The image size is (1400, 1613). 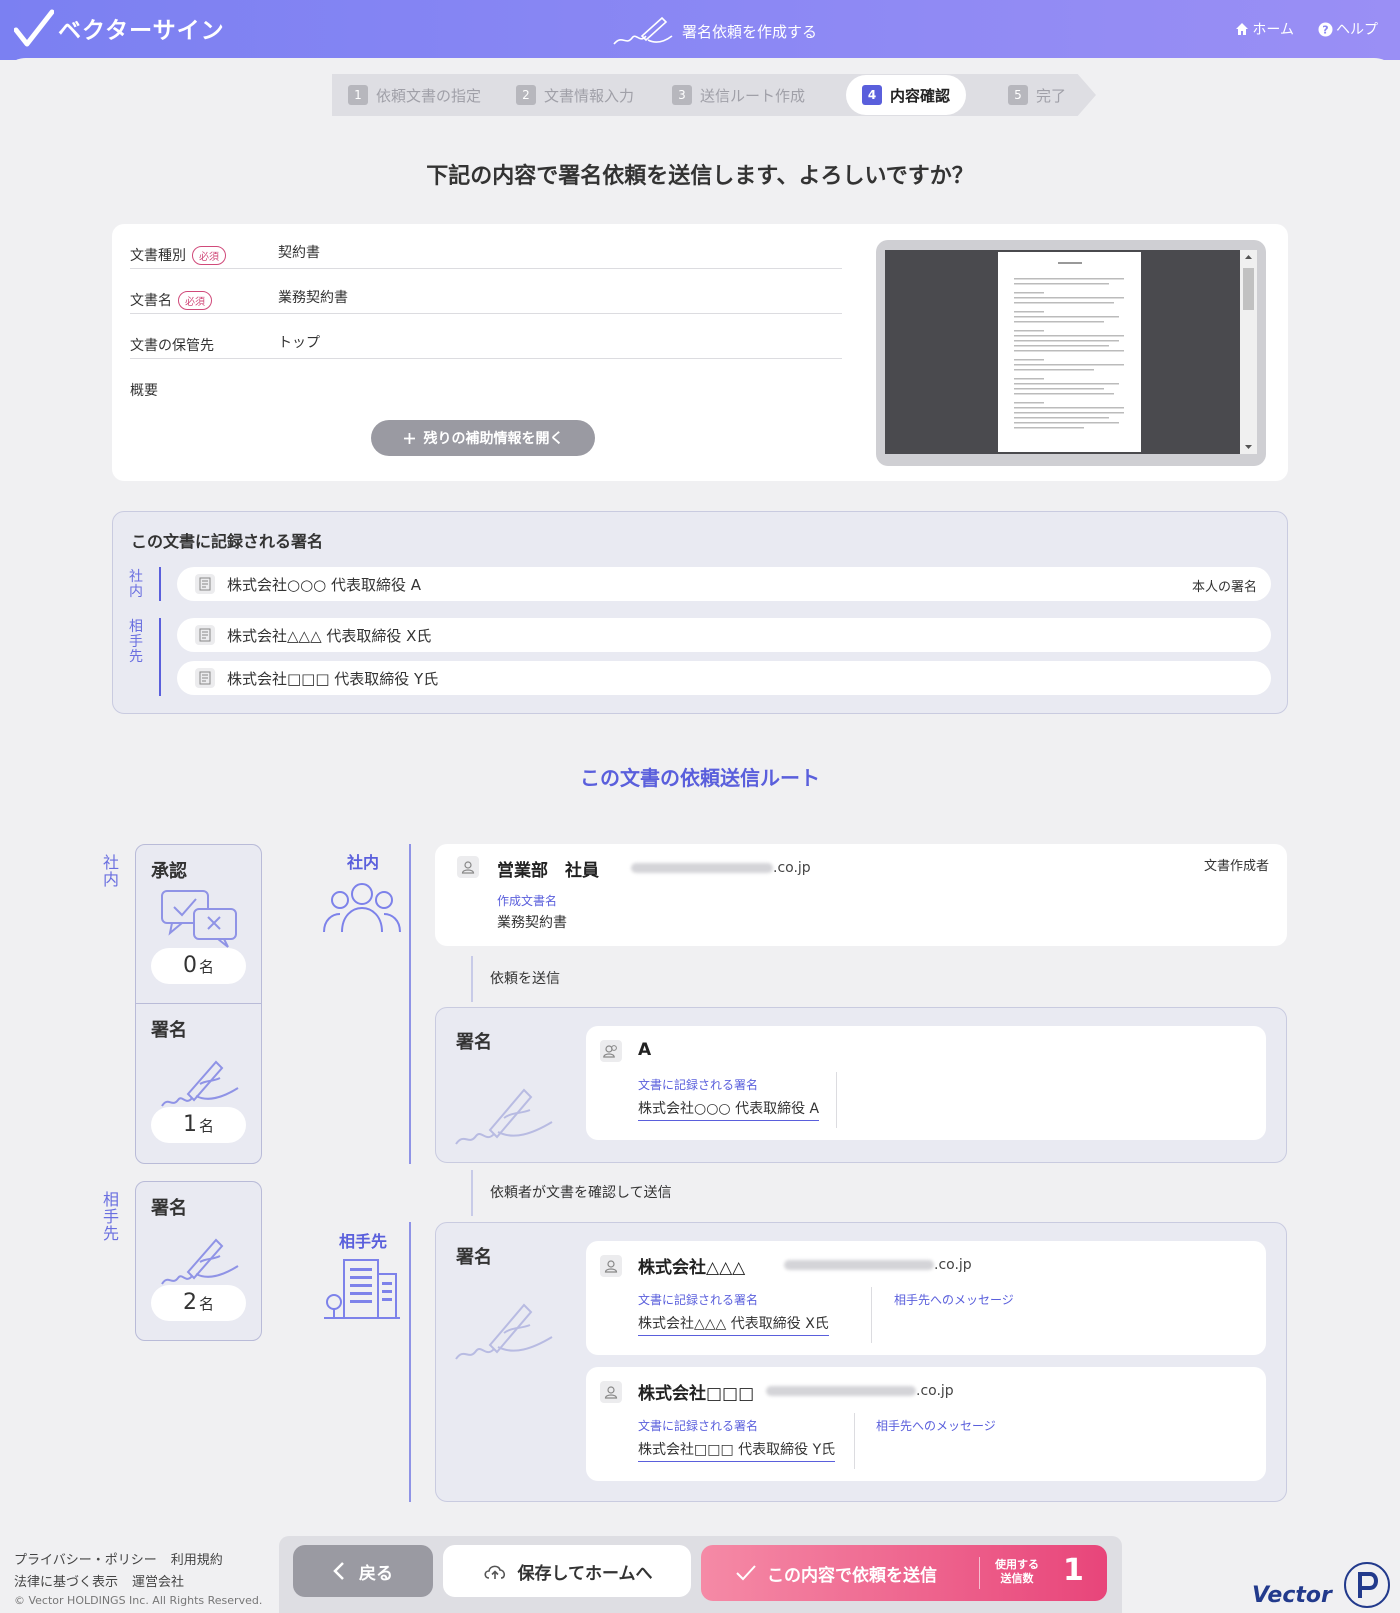 I want to click on route-line-partner, so click(x=410, y=1362).